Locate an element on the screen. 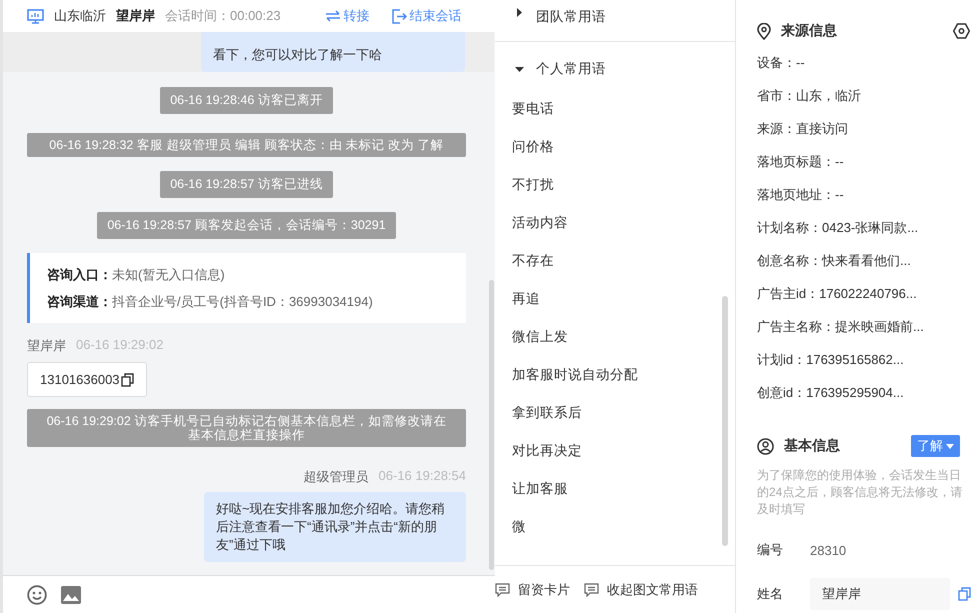 The image size is (978, 613). copy-icon is located at coordinates (127, 379).